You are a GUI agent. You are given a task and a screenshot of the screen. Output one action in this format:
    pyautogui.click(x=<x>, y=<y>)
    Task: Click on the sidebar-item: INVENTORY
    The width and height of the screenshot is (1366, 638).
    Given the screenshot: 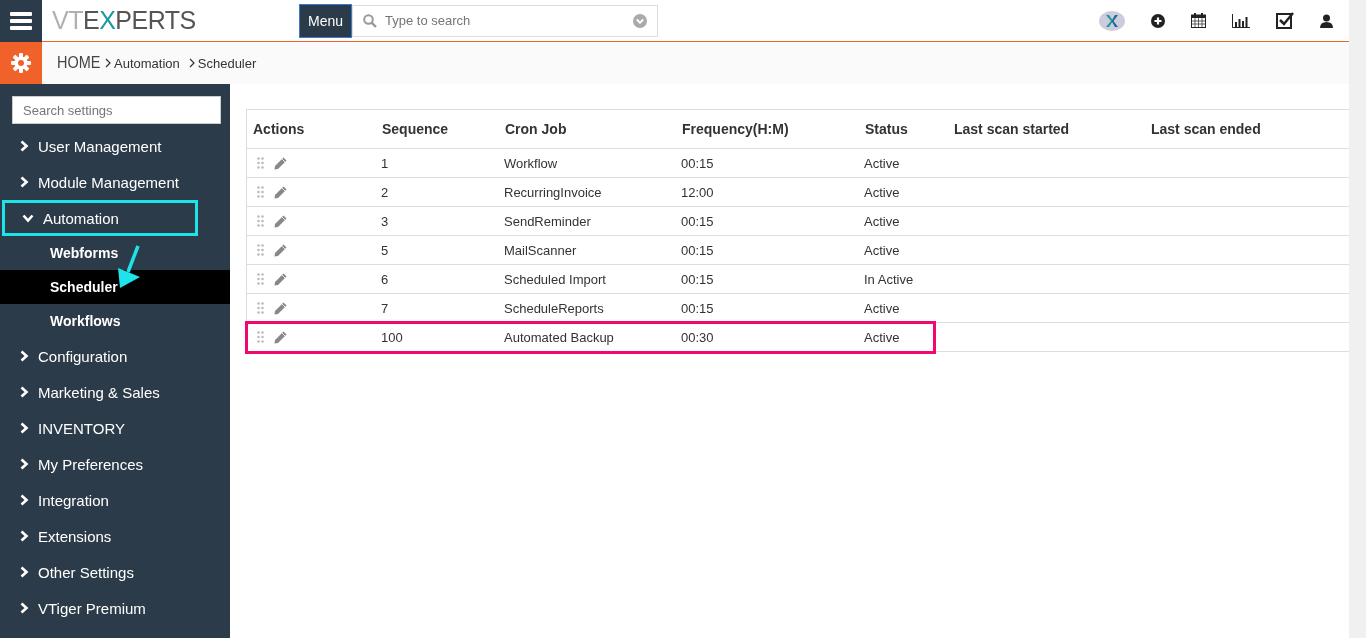 What is the action you would take?
    pyautogui.click(x=115, y=428)
    